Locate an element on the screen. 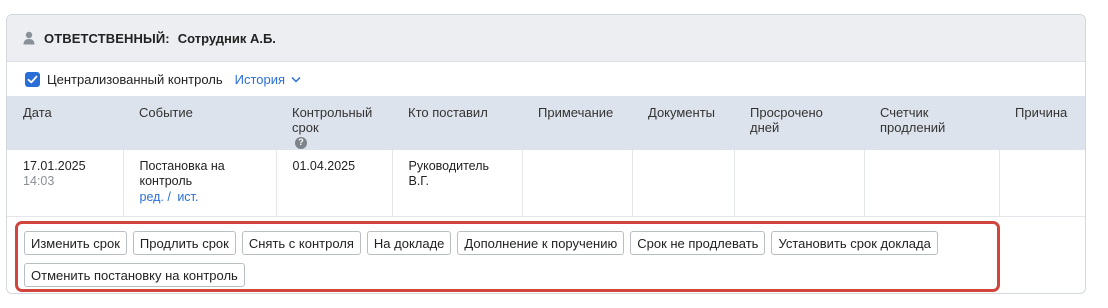 The width and height of the screenshot is (1108, 308). column-header-who-set: Кто поставил is located at coordinates (457, 123).